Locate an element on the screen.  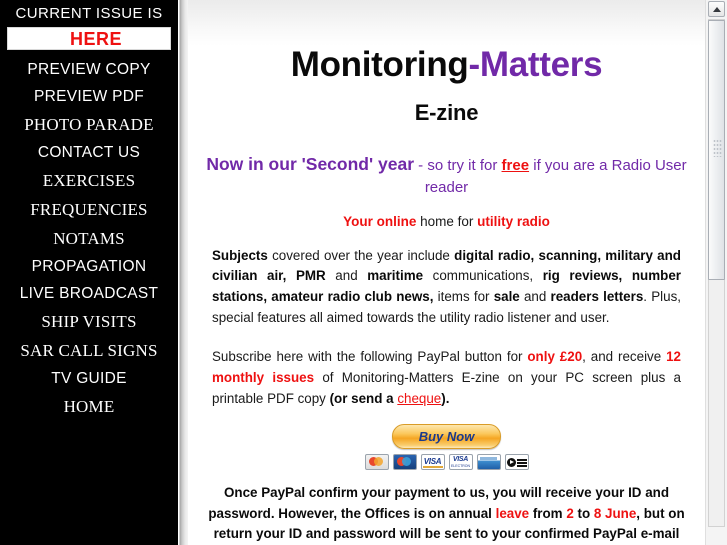
subjects-segment-7: items for is located at coordinates (463, 297).